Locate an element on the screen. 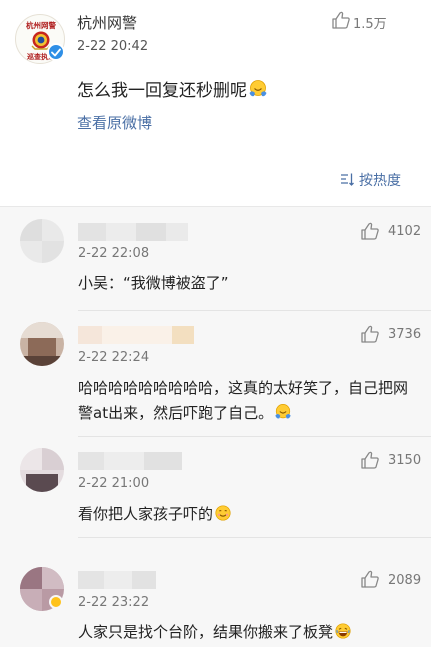 This screenshot has height=647, width=431. view-original-post-link: 查看原微博 is located at coordinates (114, 122).